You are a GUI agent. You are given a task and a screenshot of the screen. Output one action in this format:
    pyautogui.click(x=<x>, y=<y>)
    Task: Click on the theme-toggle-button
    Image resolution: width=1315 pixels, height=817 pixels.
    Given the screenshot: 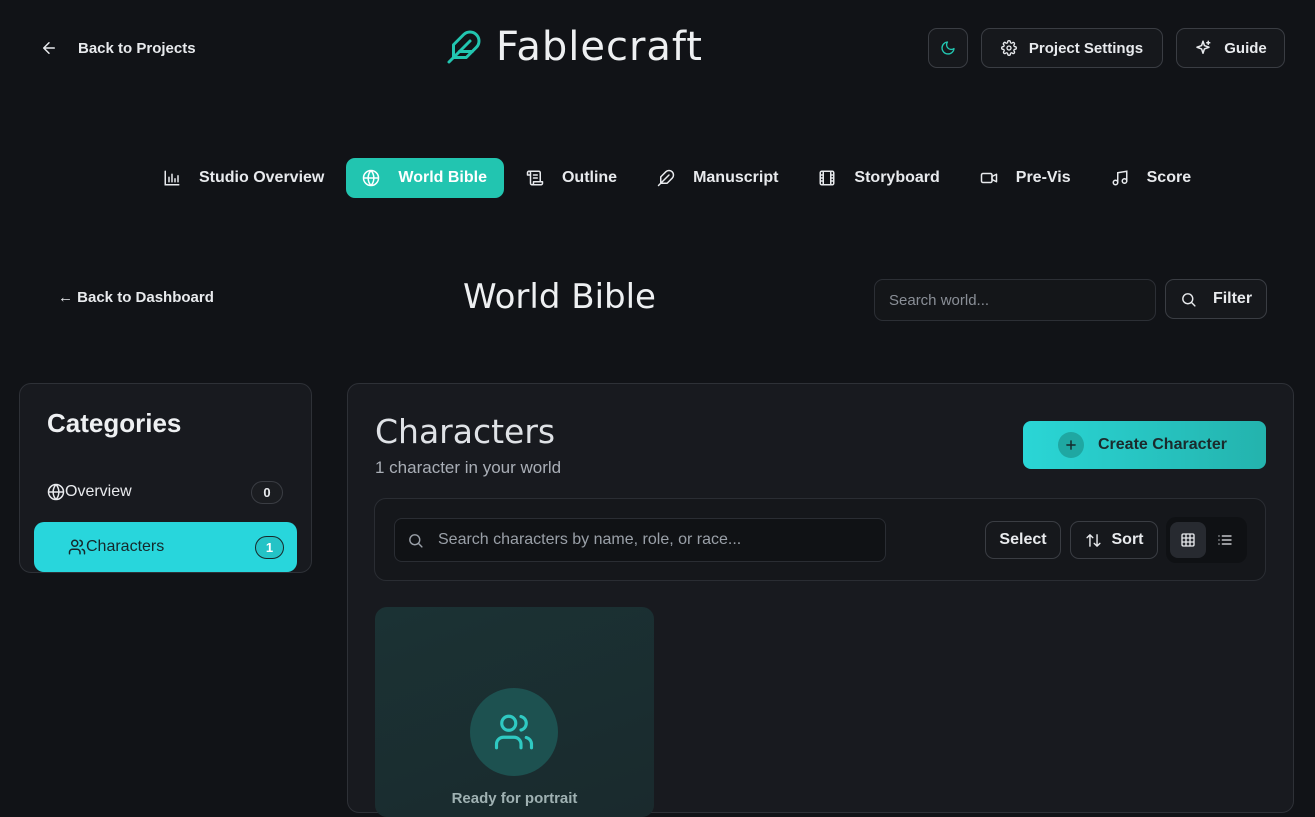 What is the action you would take?
    pyautogui.click(x=948, y=48)
    